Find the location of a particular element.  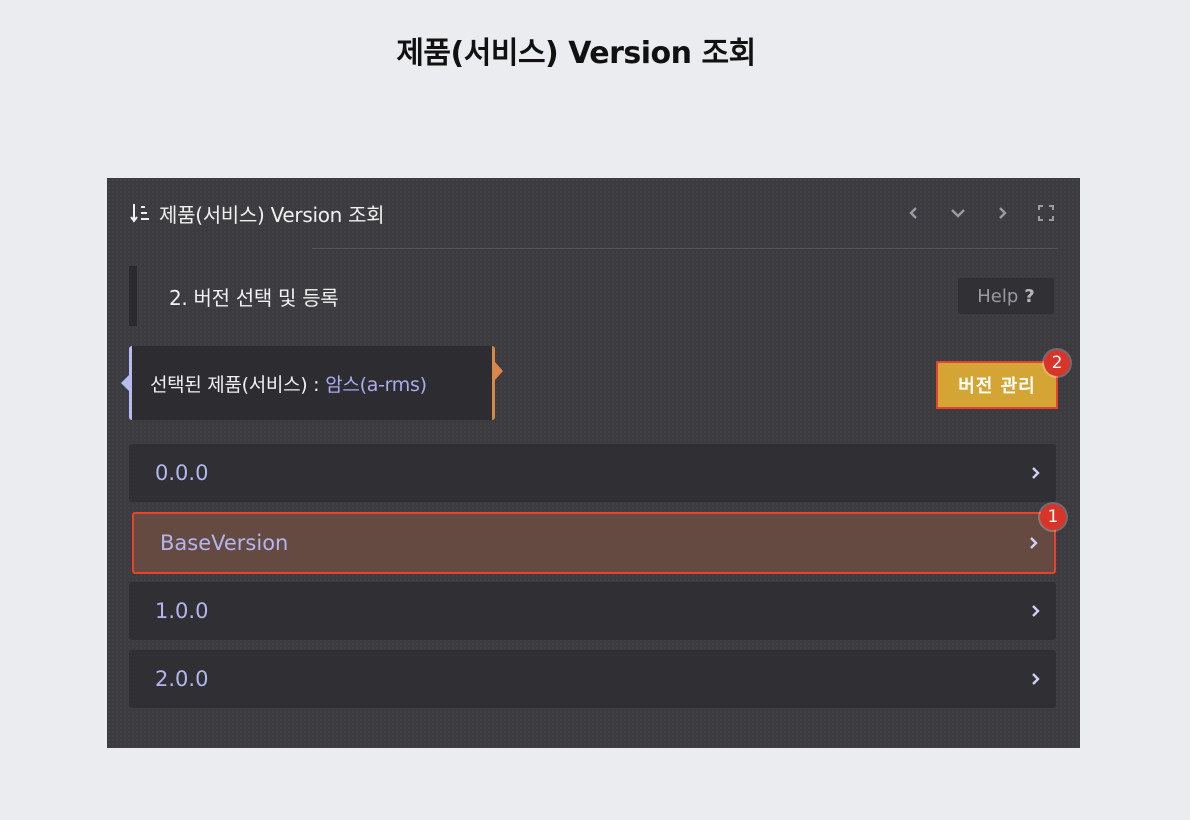

panel-controls is located at coordinates (980, 213).